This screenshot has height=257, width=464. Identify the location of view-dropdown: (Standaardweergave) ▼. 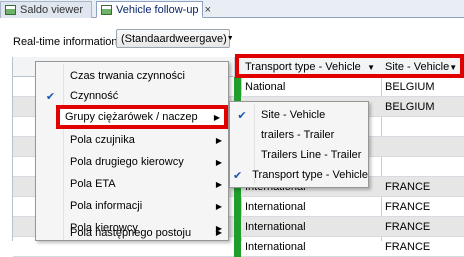
(175, 38).